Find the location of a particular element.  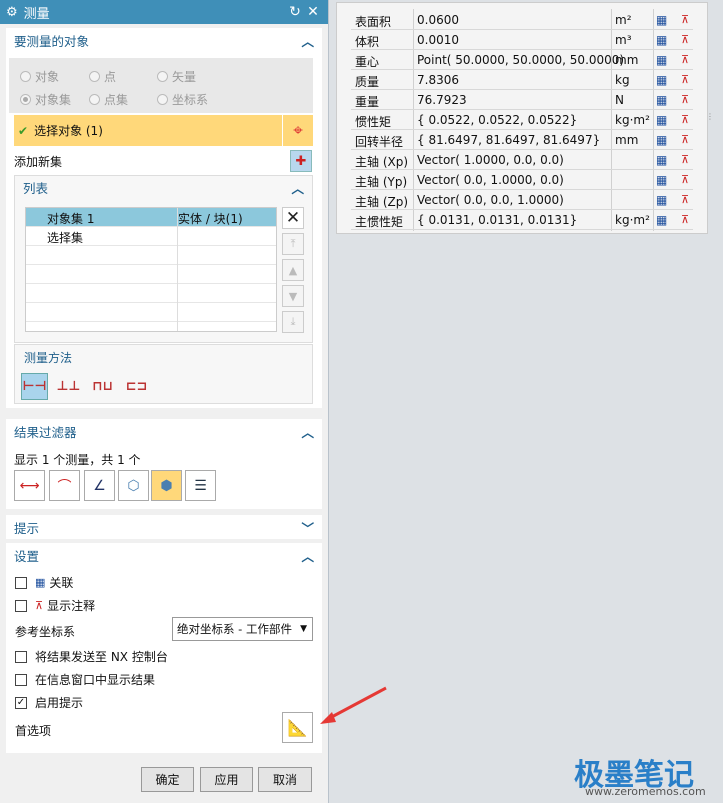

radio-point-set: 点集 is located at coordinates (108, 99).